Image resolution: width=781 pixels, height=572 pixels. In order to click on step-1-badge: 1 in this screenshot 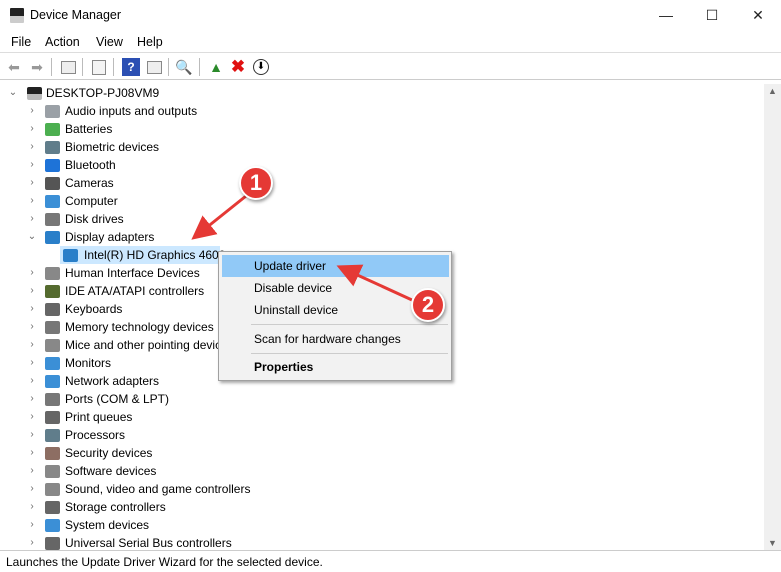, I will do `click(256, 183)`.